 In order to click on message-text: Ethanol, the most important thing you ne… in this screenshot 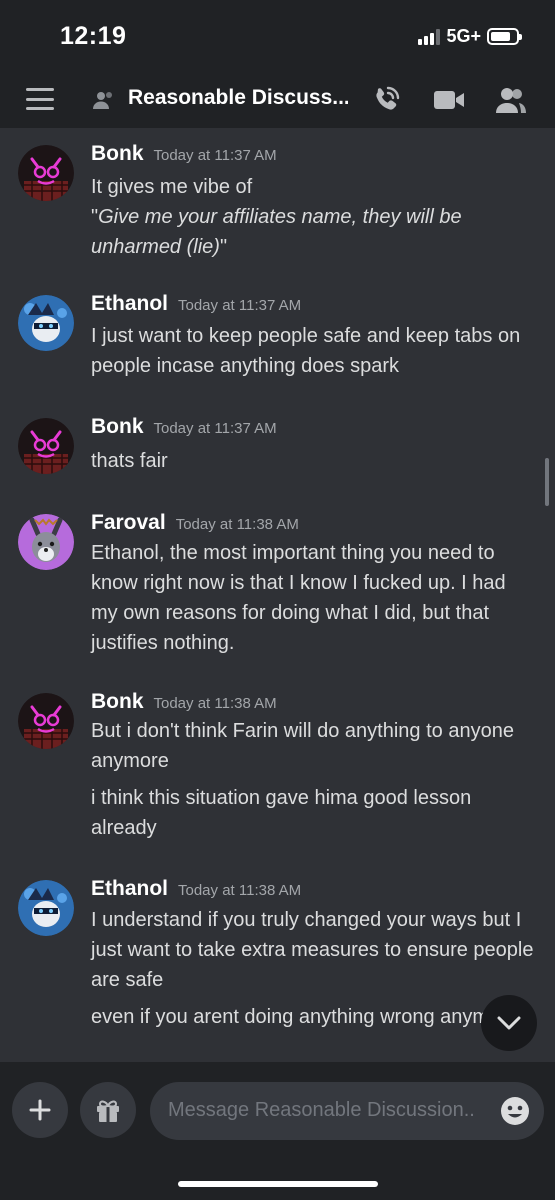, I will do `click(298, 598)`.